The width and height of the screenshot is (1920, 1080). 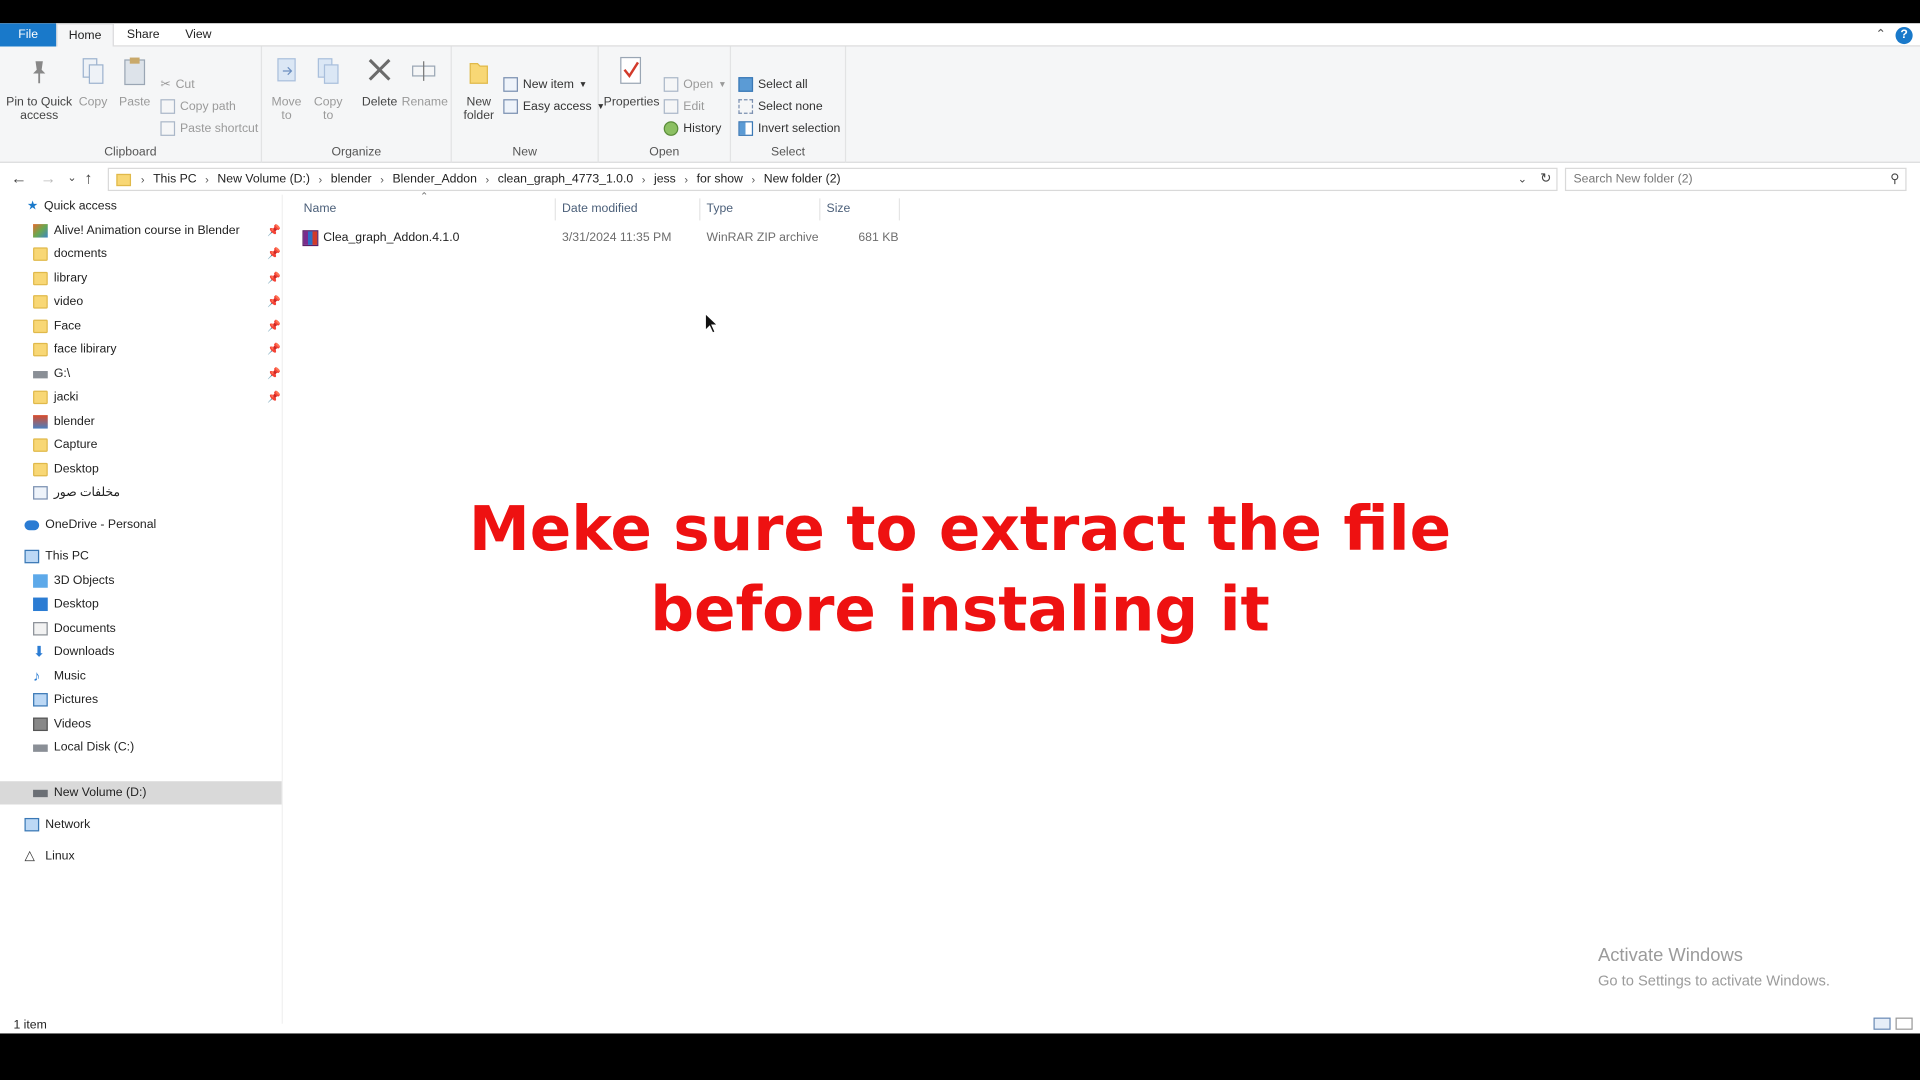 I want to click on history-button: History, so click(x=692, y=129).